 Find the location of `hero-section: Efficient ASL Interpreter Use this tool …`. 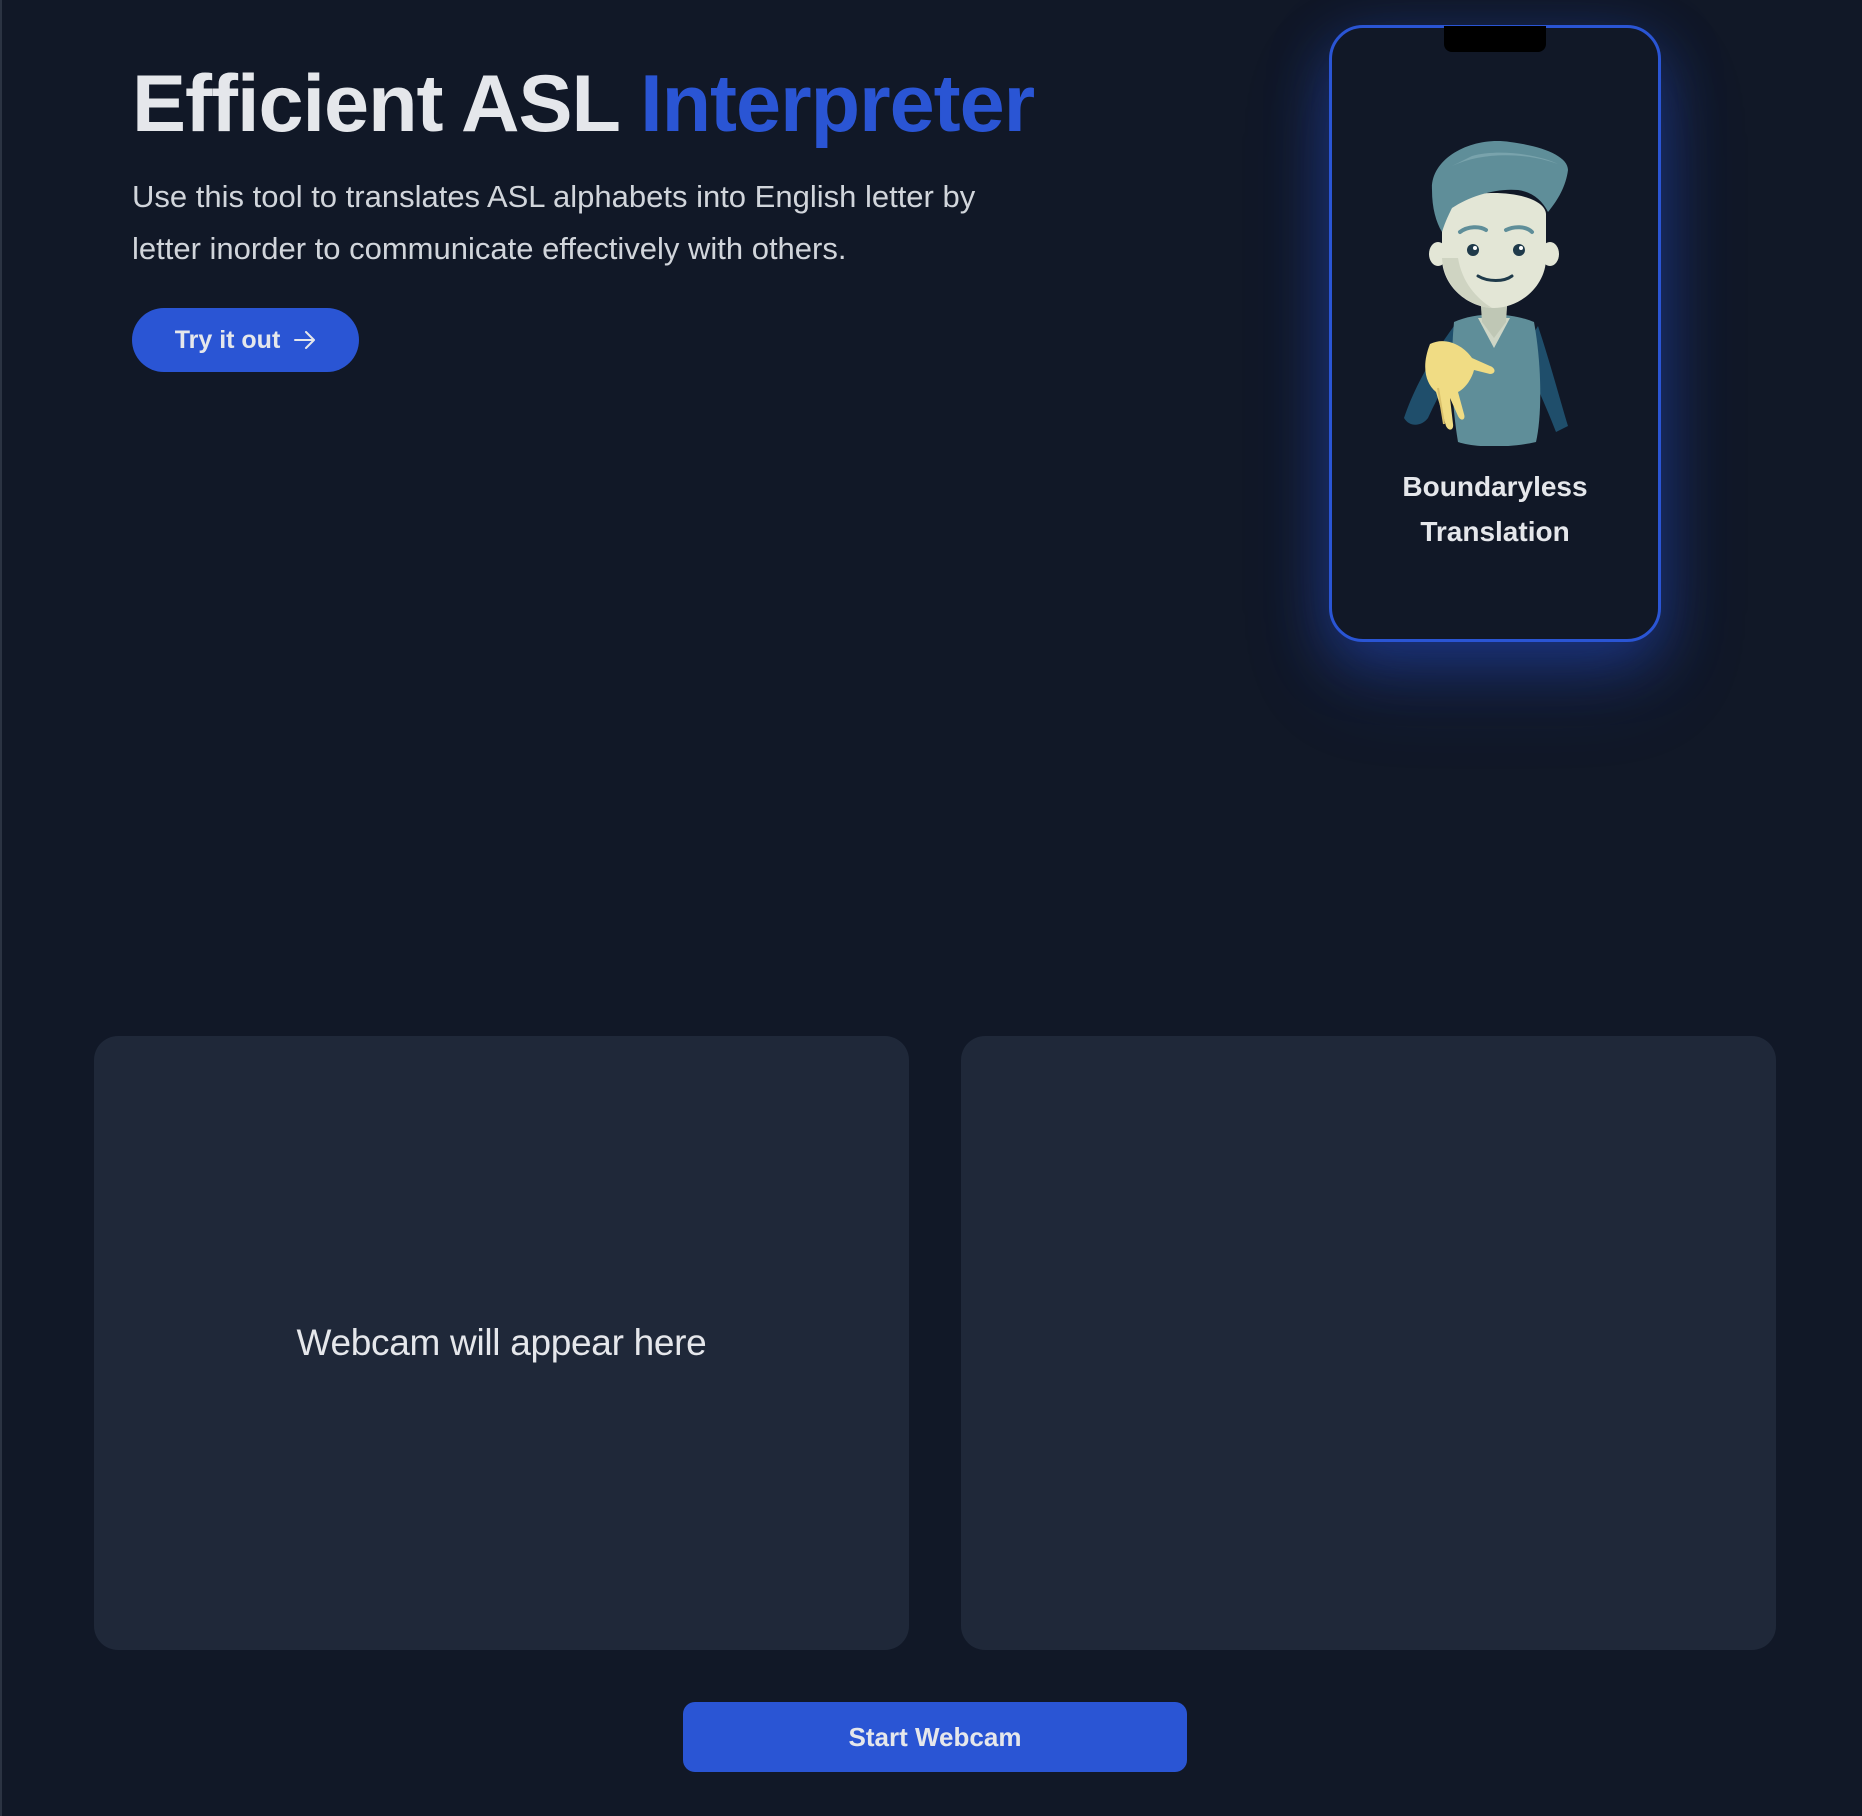

hero-section: Efficient ASL Interpreter Use this tool … is located at coordinates (583, 164).